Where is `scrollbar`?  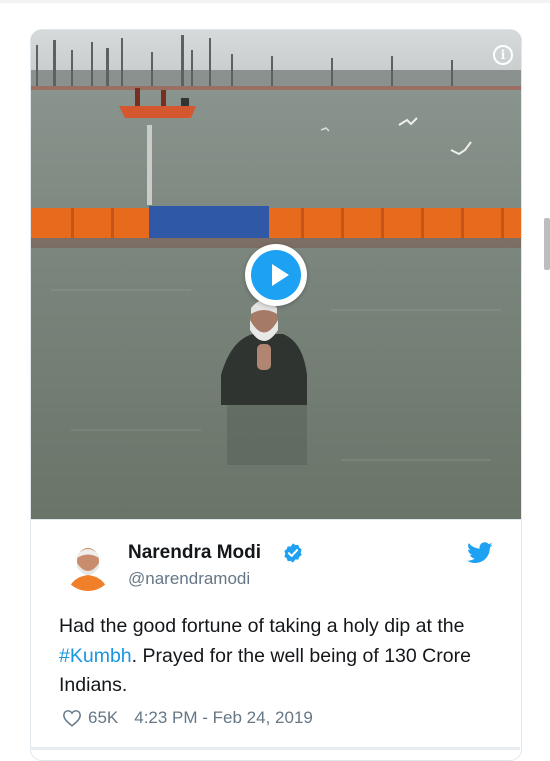 scrollbar is located at coordinates (547, 244).